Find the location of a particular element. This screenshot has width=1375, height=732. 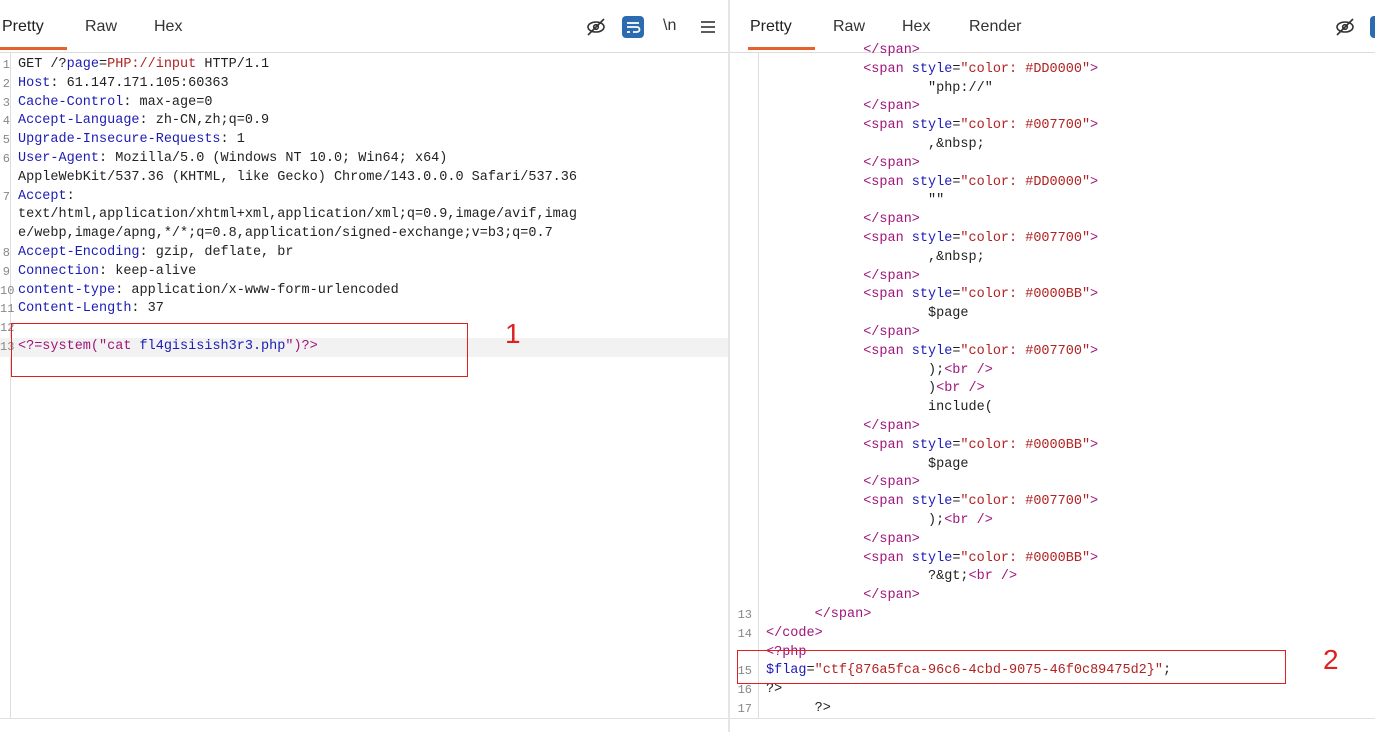

code-text: Content-Length: 37 is located at coordinates (91, 309).